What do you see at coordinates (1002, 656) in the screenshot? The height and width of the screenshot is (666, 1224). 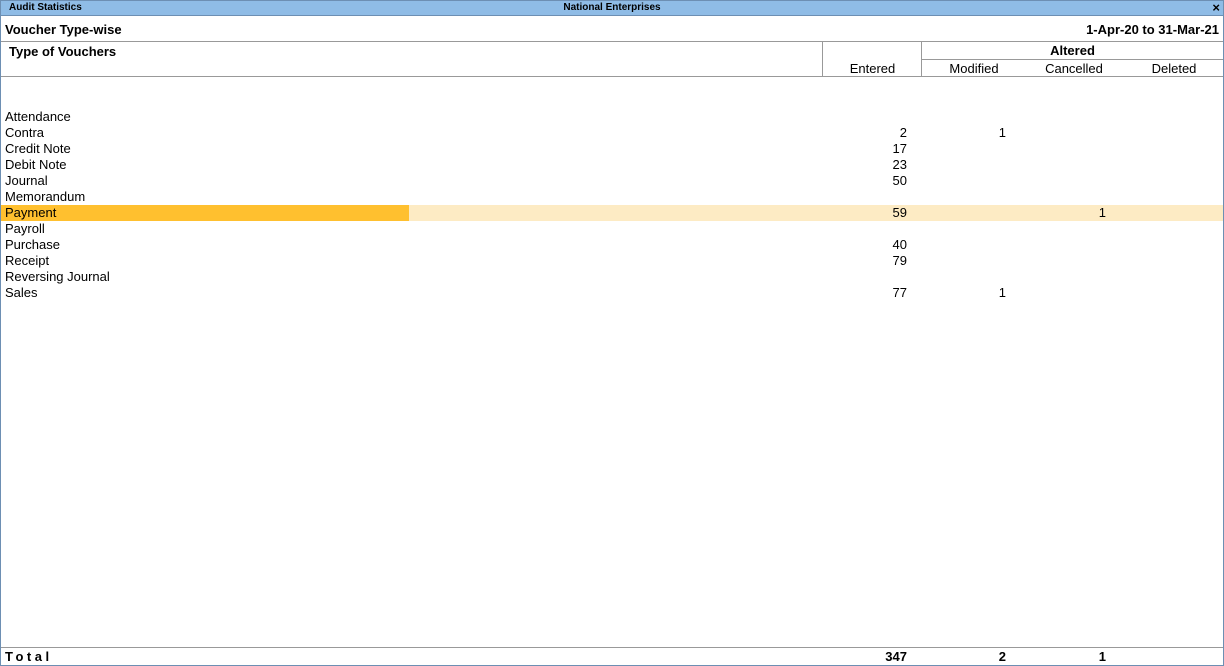 I see `total-modified: 2` at bounding box center [1002, 656].